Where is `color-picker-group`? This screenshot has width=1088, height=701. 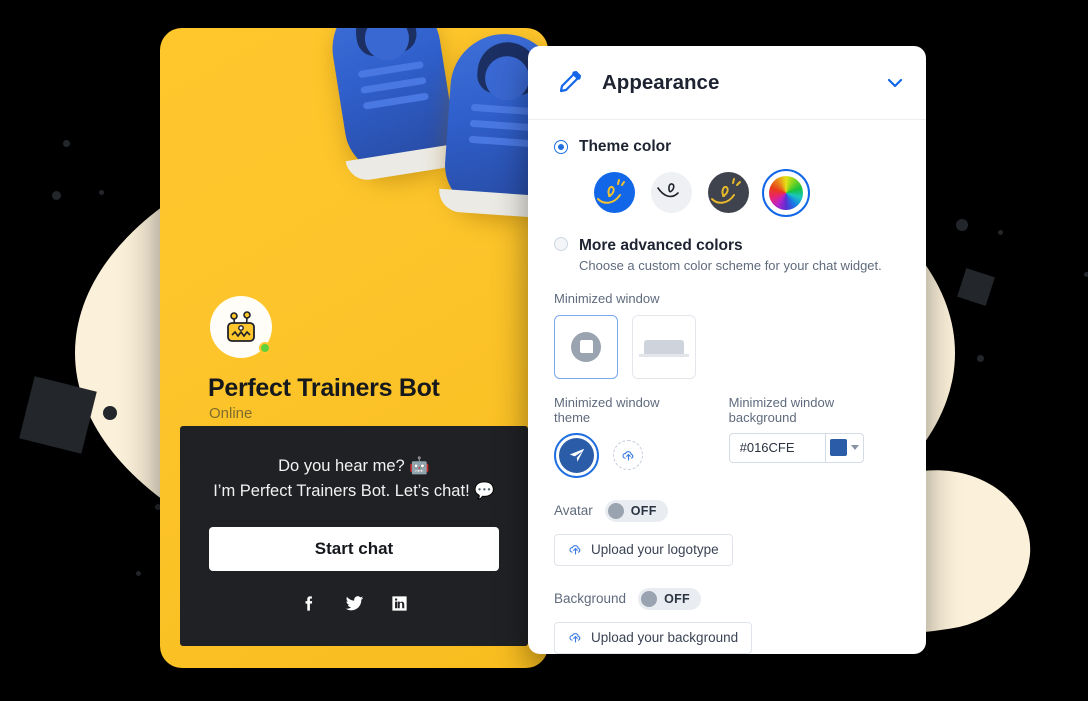
color-picker-group is located at coordinates (814, 447).